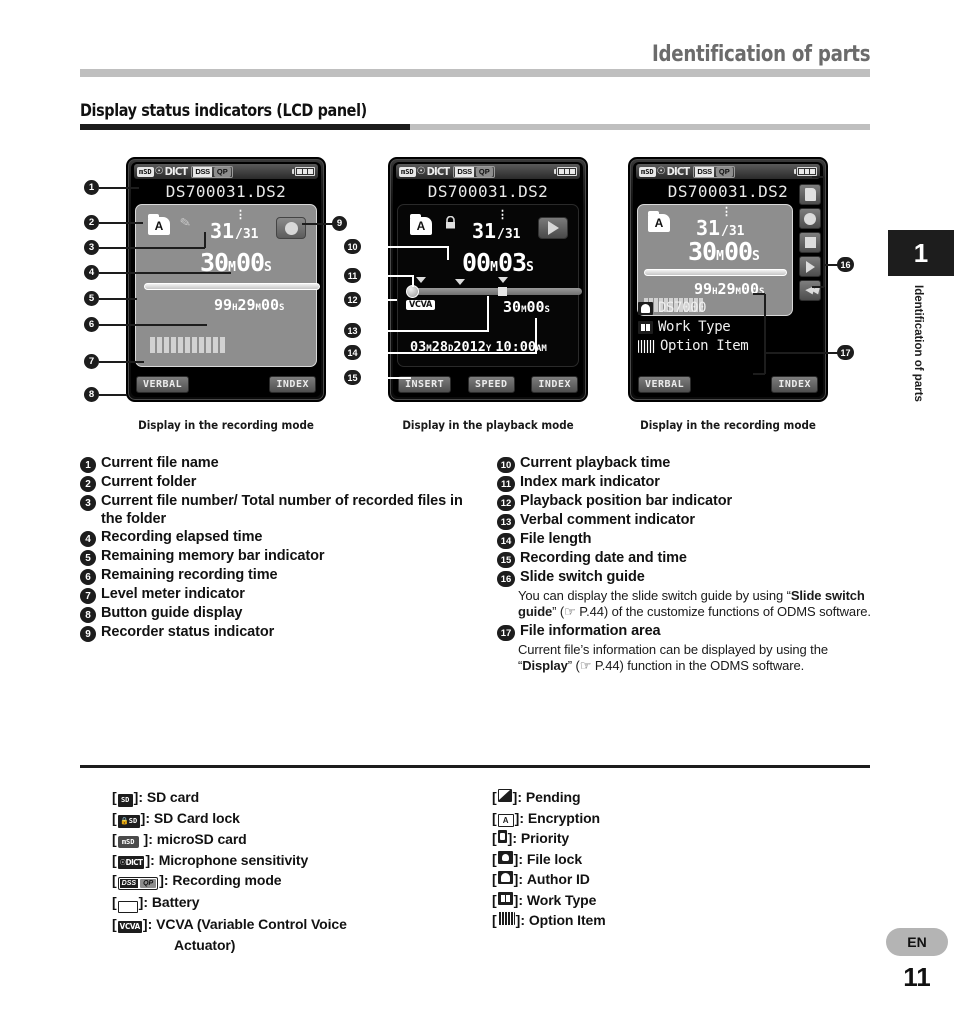 The image size is (954, 1023). What do you see at coordinates (567, 920) in the screenshot?
I see `glossary-label: Option Item` at bounding box center [567, 920].